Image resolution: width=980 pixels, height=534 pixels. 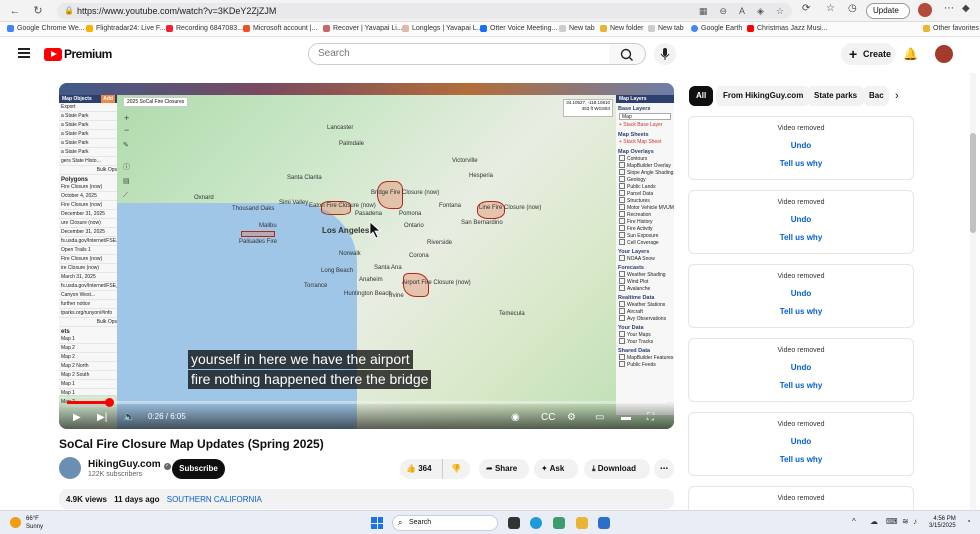 What do you see at coordinates (15, 11) in the screenshot?
I see `back-icon: ←` at bounding box center [15, 11].